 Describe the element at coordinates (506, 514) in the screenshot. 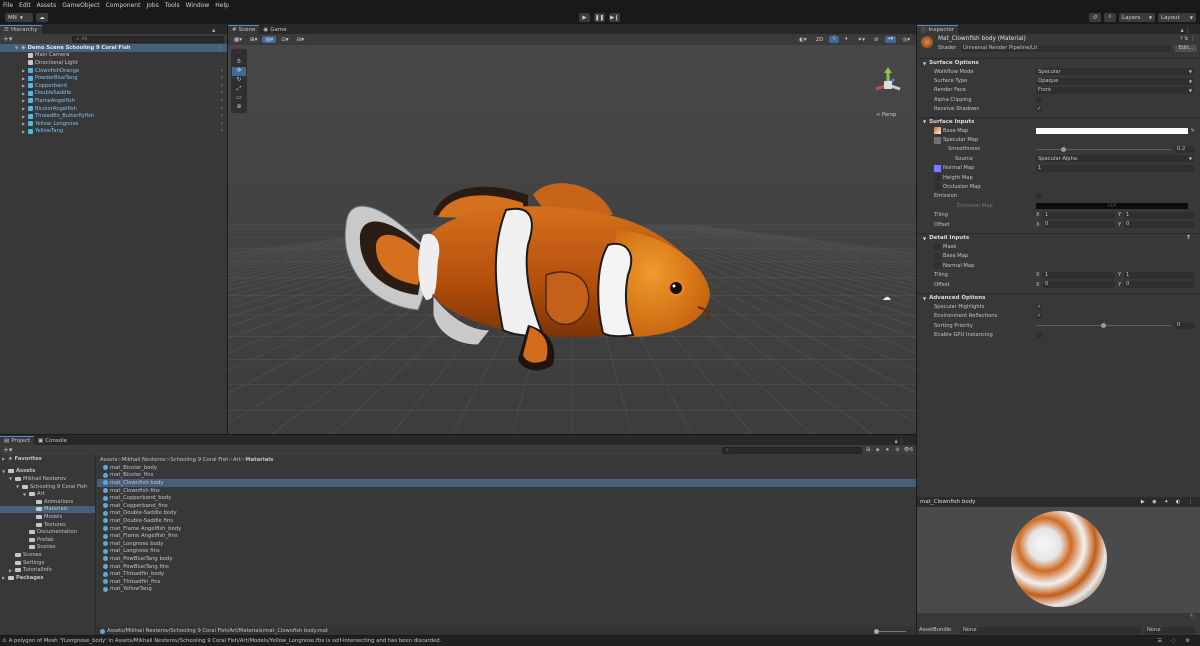

I see `file-item: mat_Double-Saddle body` at that location.